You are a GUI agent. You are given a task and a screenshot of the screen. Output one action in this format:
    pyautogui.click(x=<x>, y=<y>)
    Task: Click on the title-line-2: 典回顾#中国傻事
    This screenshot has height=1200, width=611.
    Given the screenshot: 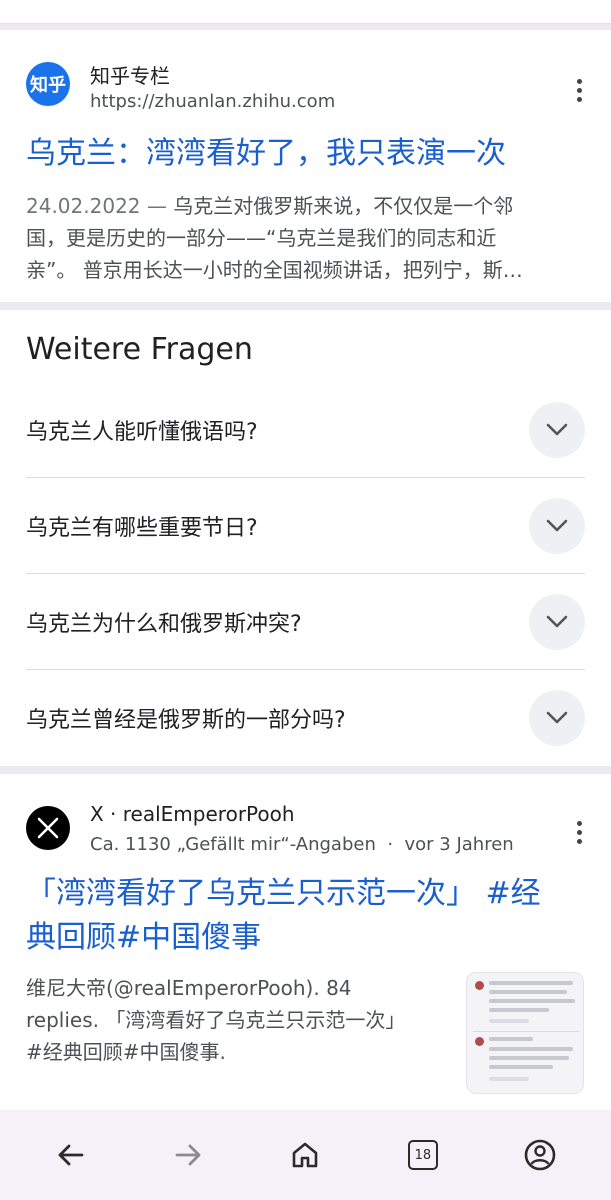 What is the action you would take?
    pyautogui.click(x=144, y=937)
    